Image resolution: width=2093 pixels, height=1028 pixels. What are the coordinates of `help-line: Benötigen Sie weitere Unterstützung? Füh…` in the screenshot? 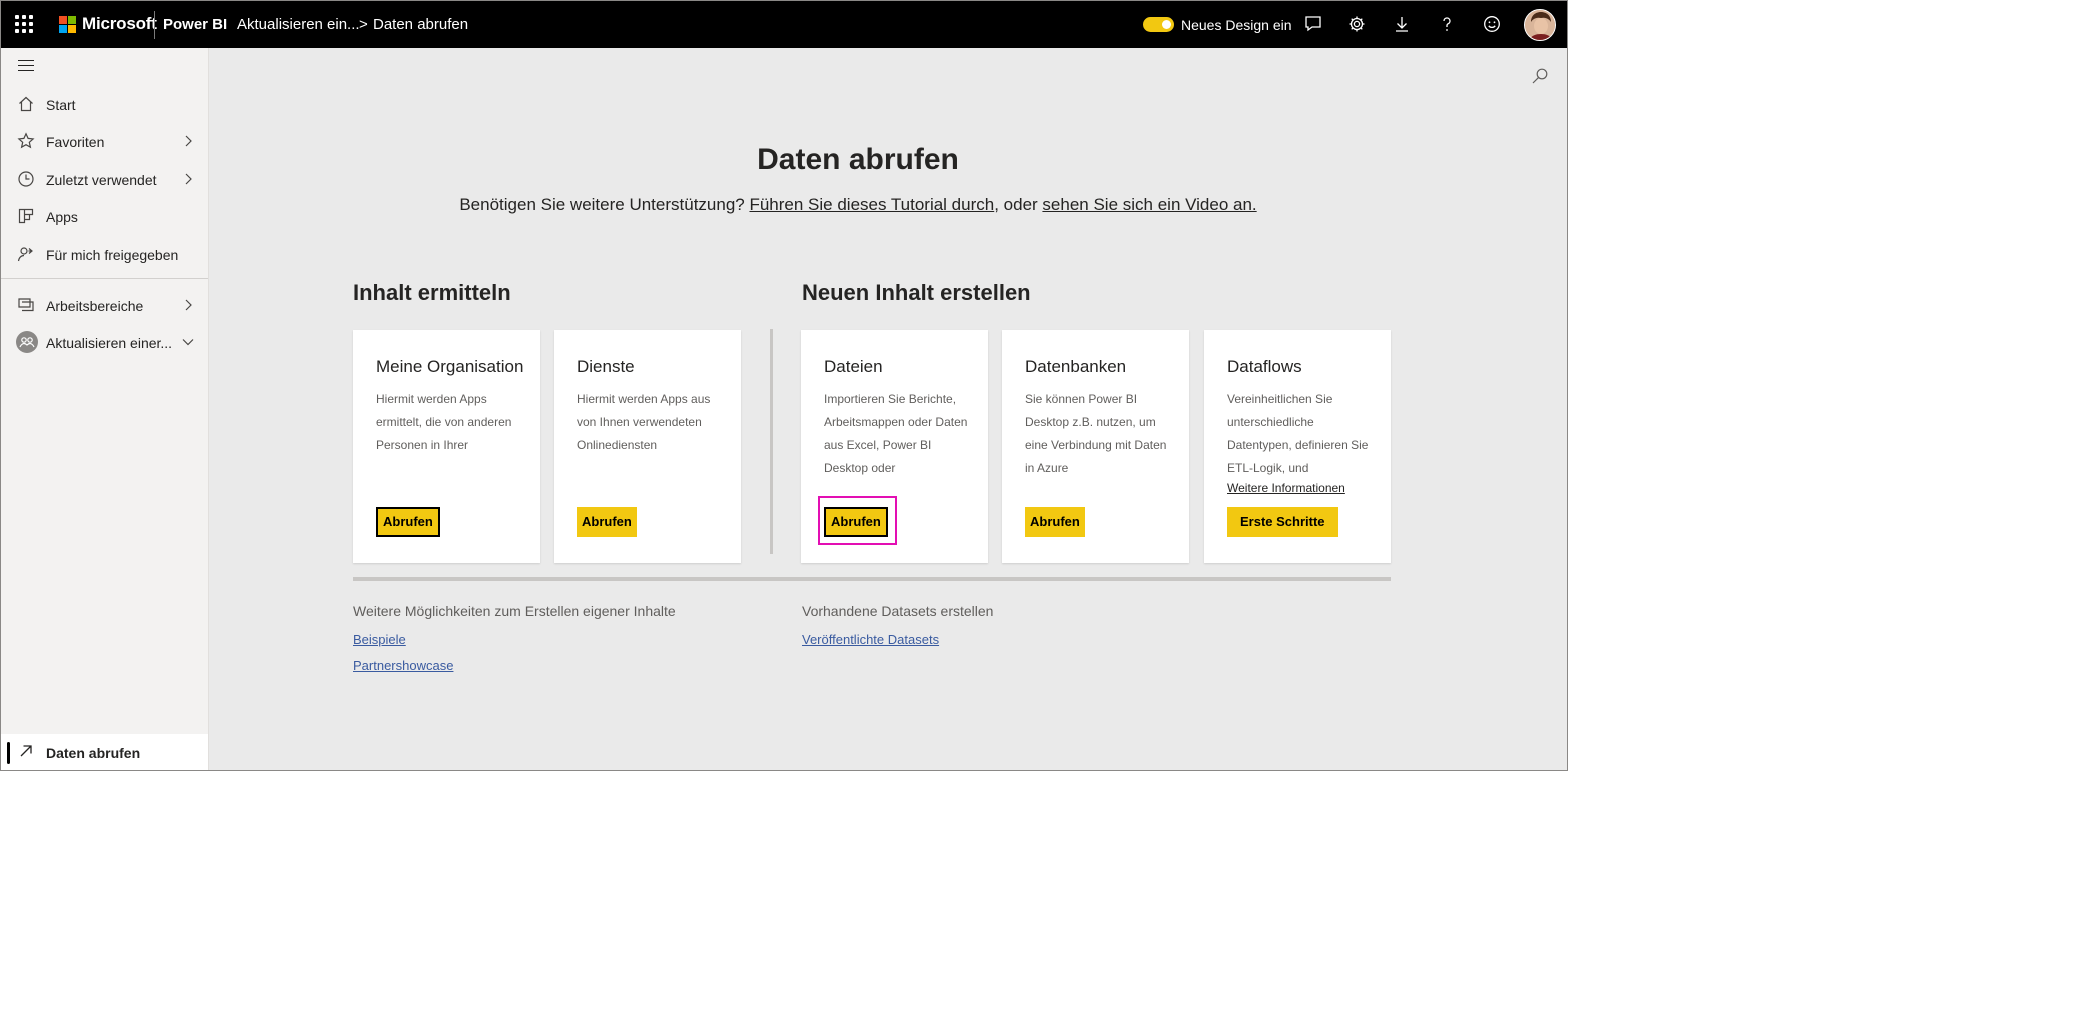 It's located at (858, 205).